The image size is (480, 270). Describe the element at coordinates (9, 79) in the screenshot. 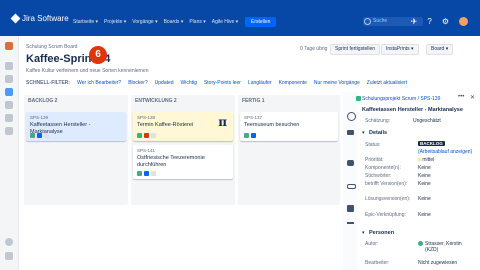

I see `board-icon` at that location.